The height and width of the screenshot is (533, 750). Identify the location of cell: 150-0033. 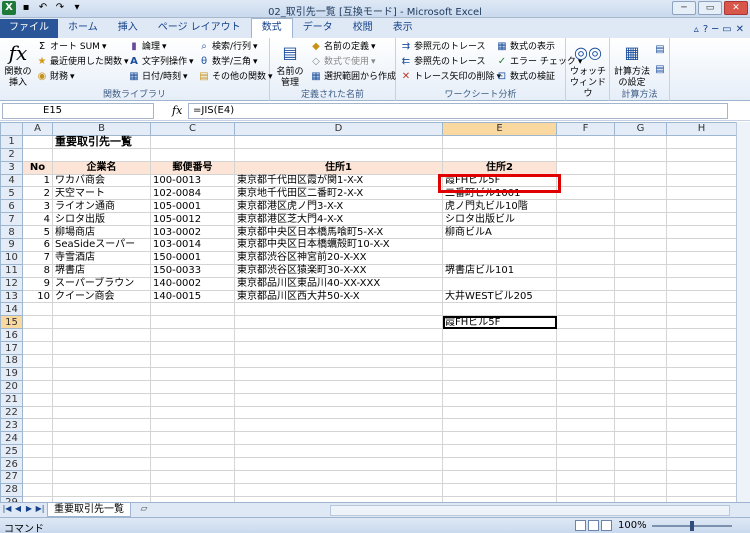
(192, 270).